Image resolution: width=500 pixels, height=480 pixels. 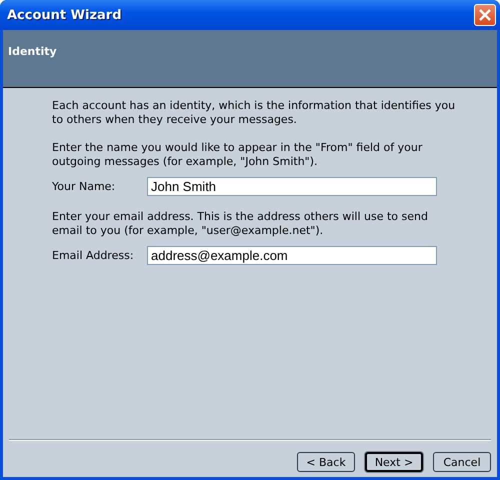 I want to click on field-label: Email Address:, so click(x=93, y=255).